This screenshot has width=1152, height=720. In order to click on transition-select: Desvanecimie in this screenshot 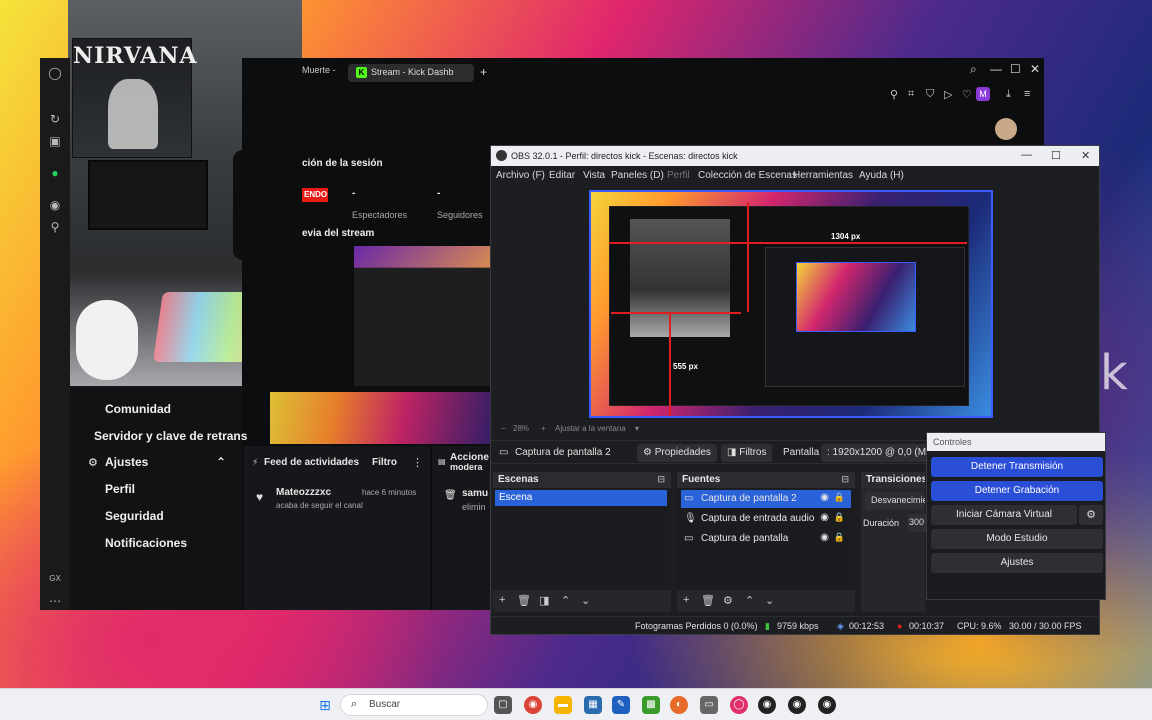, I will do `click(895, 501)`.